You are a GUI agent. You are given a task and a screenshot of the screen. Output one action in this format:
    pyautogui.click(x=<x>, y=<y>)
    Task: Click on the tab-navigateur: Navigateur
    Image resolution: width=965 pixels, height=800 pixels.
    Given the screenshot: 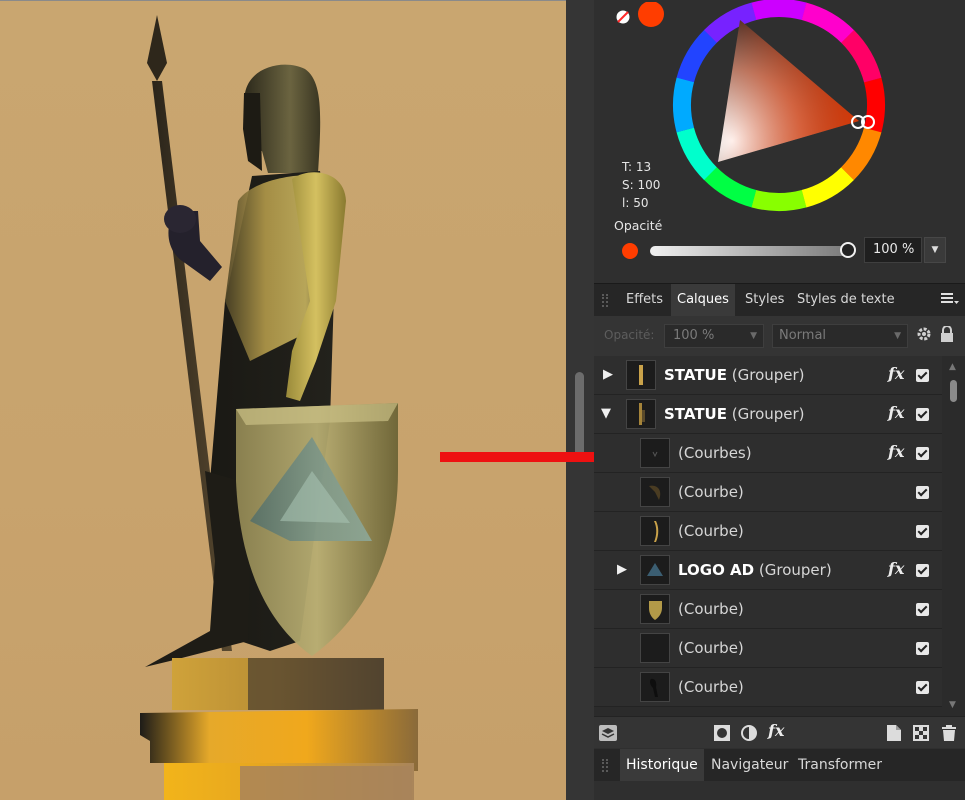 What is the action you would take?
    pyautogui.click(x=749, y=765)
    